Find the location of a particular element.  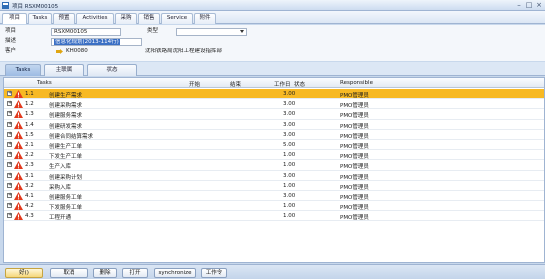

task-name: 创建服务需求 is located at coordinates (66, 116).